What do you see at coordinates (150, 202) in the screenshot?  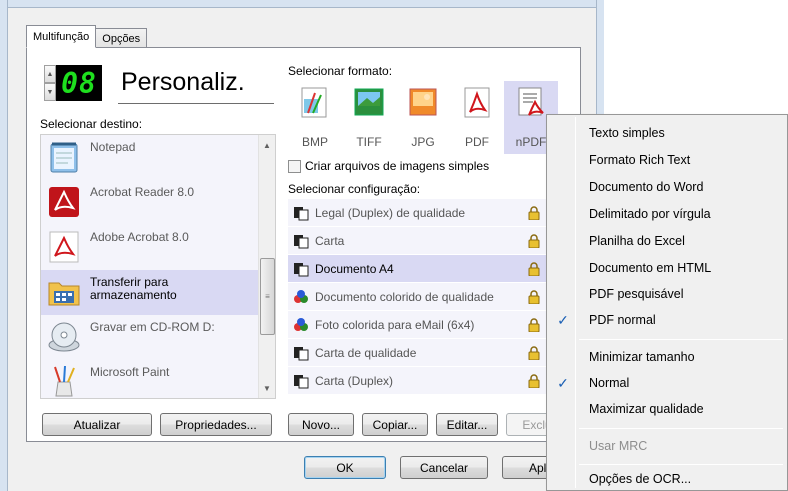 I see `destination-item: Acrobat Reader 8.0` at bounding box center [150, 202].